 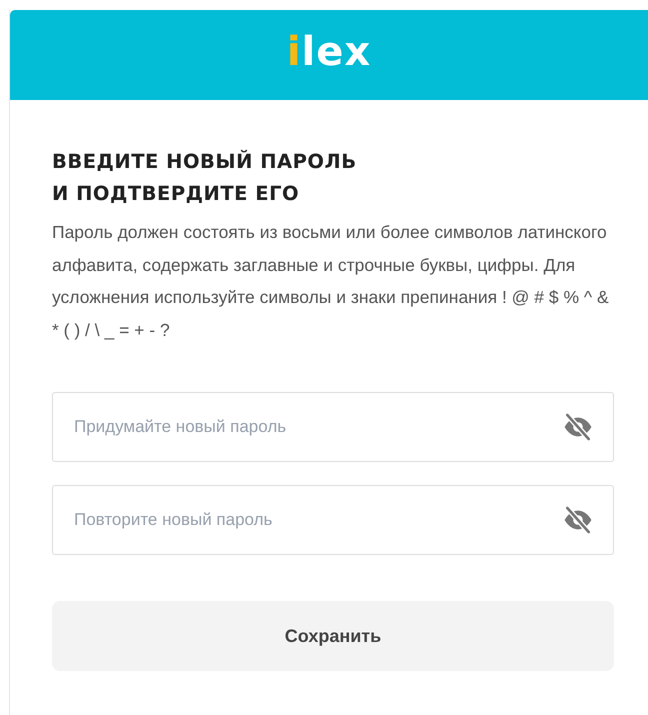 I want to click on heading: ВВЕДИТЕ НОВЫЙ ПАРОЛЬ И ПОДТВЕРДИТЕ ЕГО, so click(x=205, y=177).